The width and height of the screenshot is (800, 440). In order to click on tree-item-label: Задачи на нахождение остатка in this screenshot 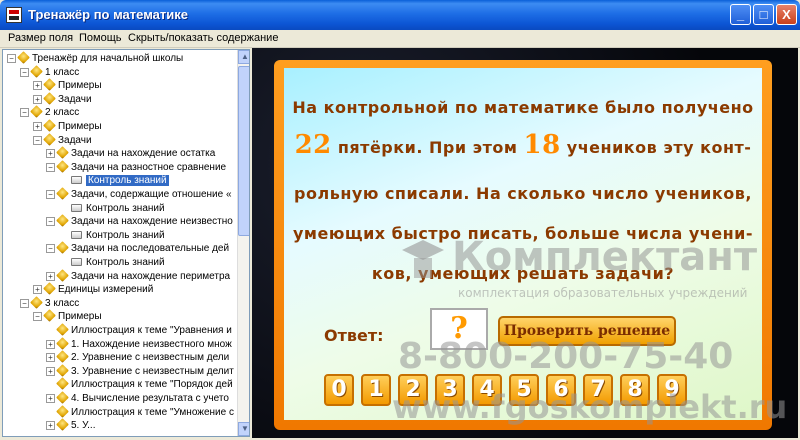, I will do `click(143, 154)`.